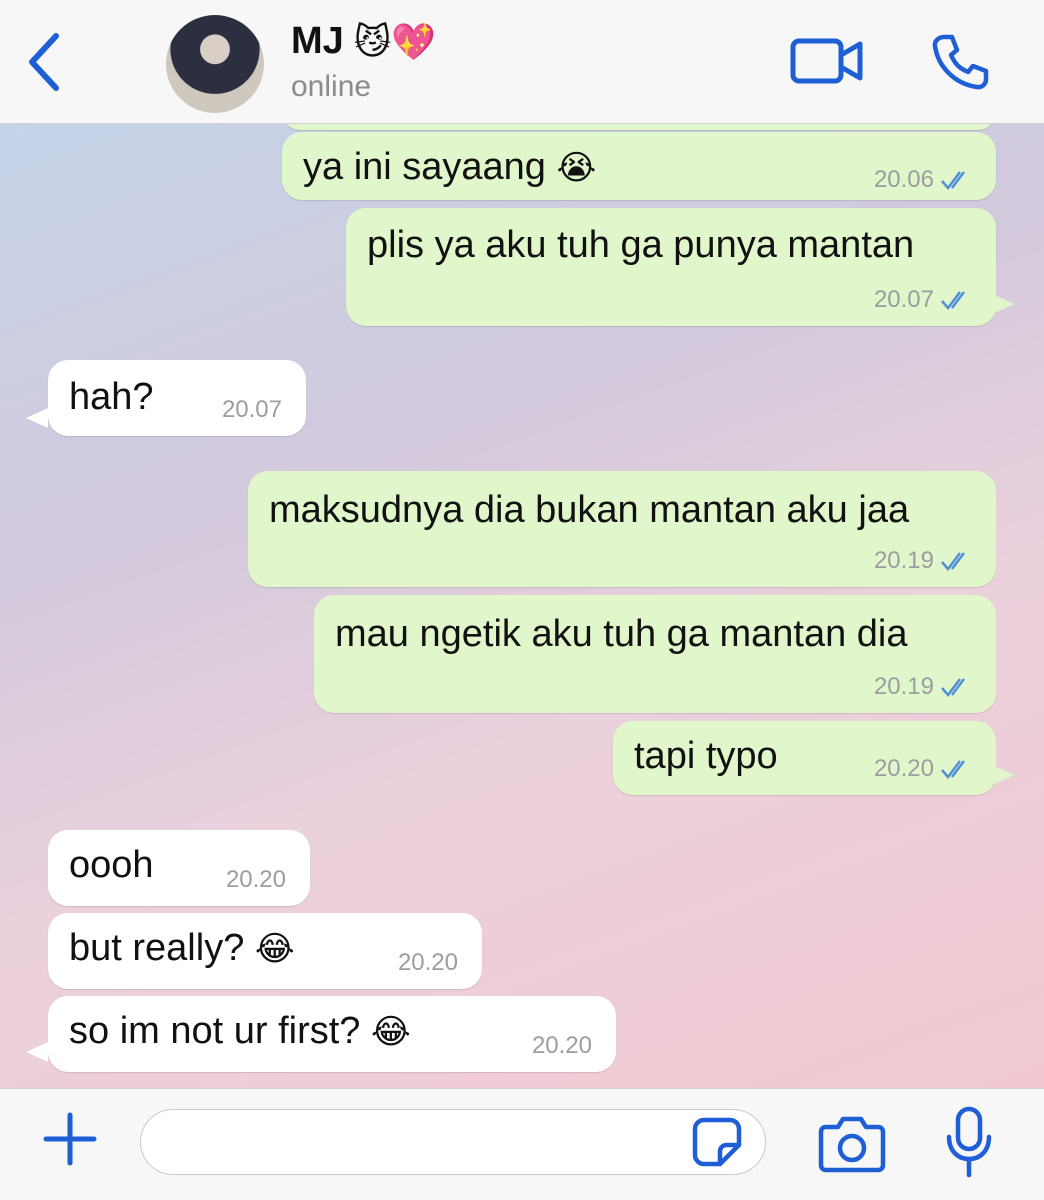 The image size is (1044, 1200). Describe the element at coordinates (706, 756) in the screenshot. I see `message-text: tapi typo` at that location.